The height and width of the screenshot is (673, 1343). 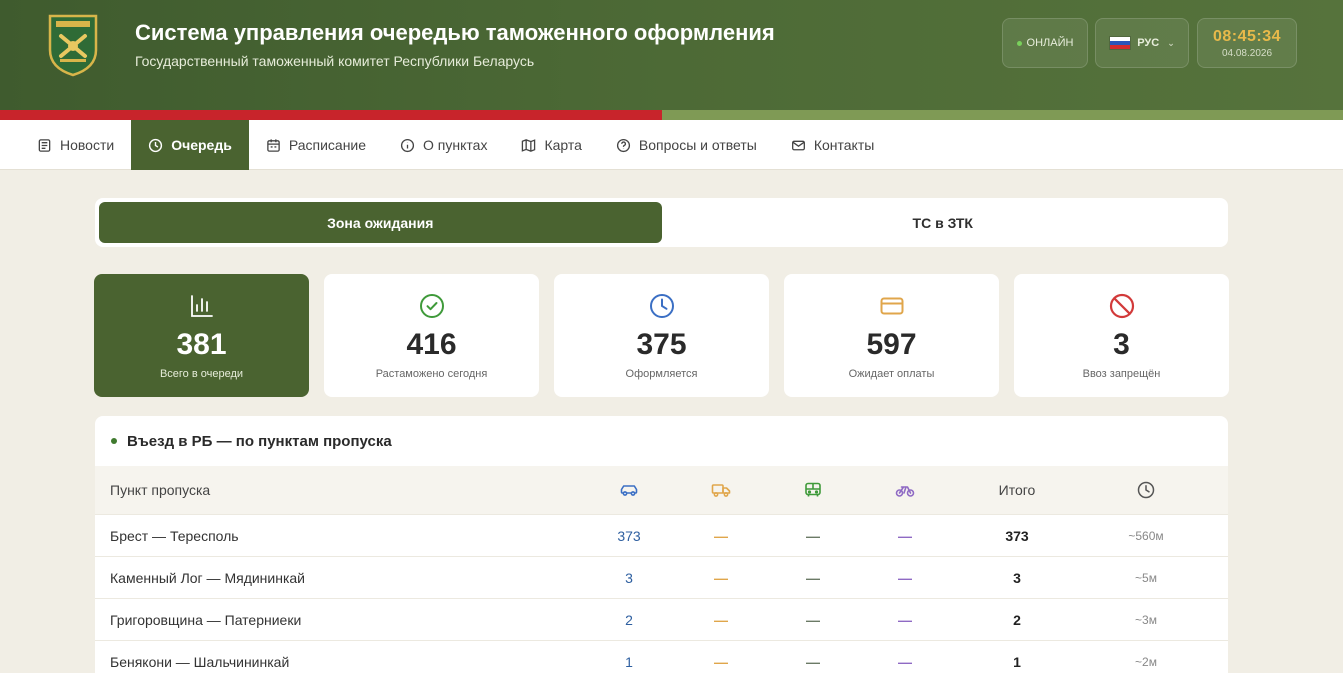 What do you see at coordinates (431, 374) in the screenshot?
I see `stat-label: Растаможено сегодня` at bounding box center [431, 374].